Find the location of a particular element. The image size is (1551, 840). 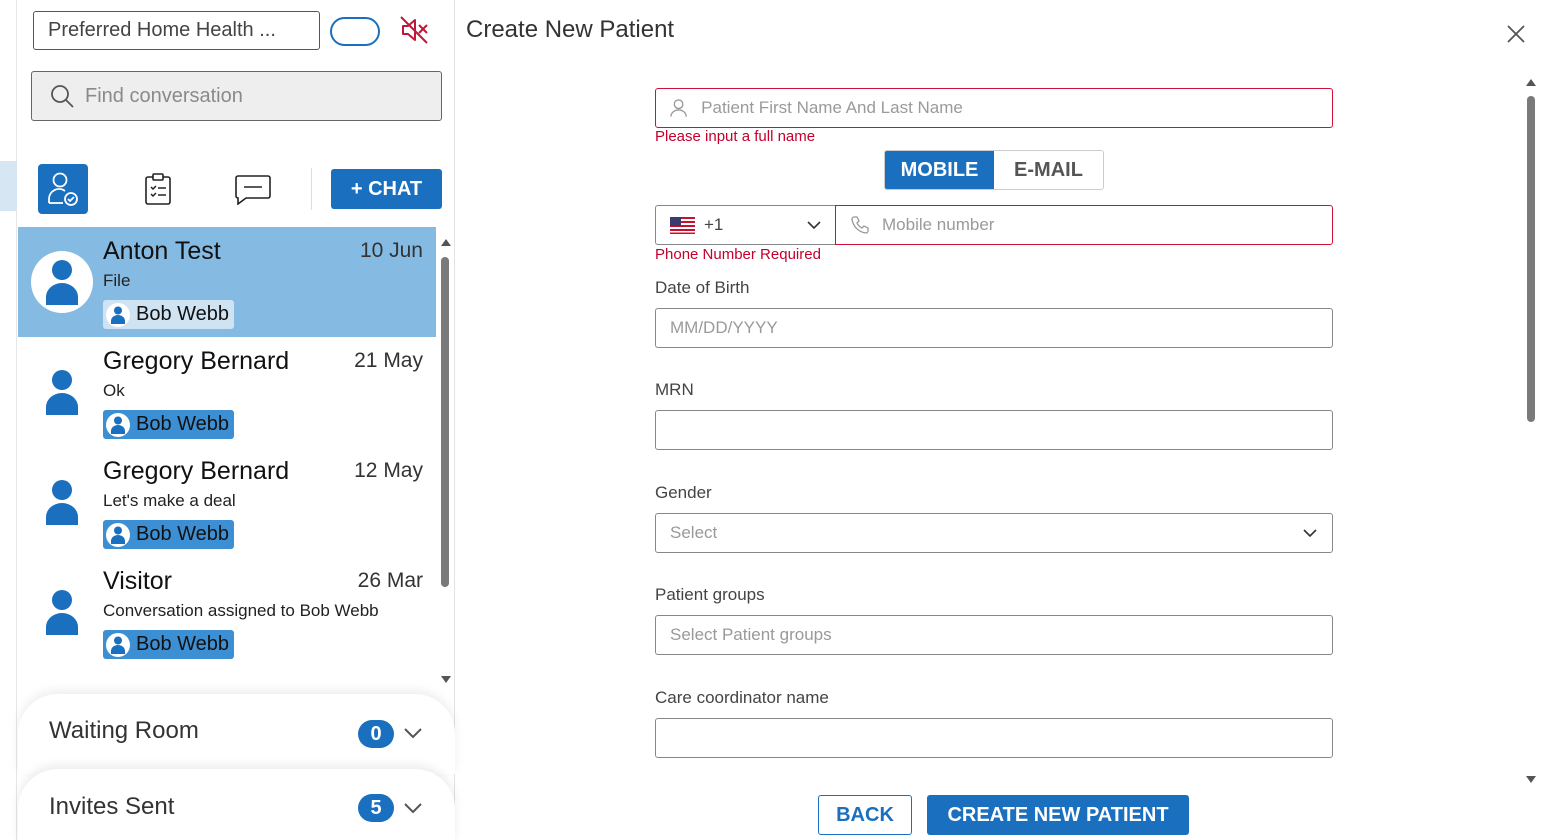

tab-tasks is located at coordinates (158, 189).